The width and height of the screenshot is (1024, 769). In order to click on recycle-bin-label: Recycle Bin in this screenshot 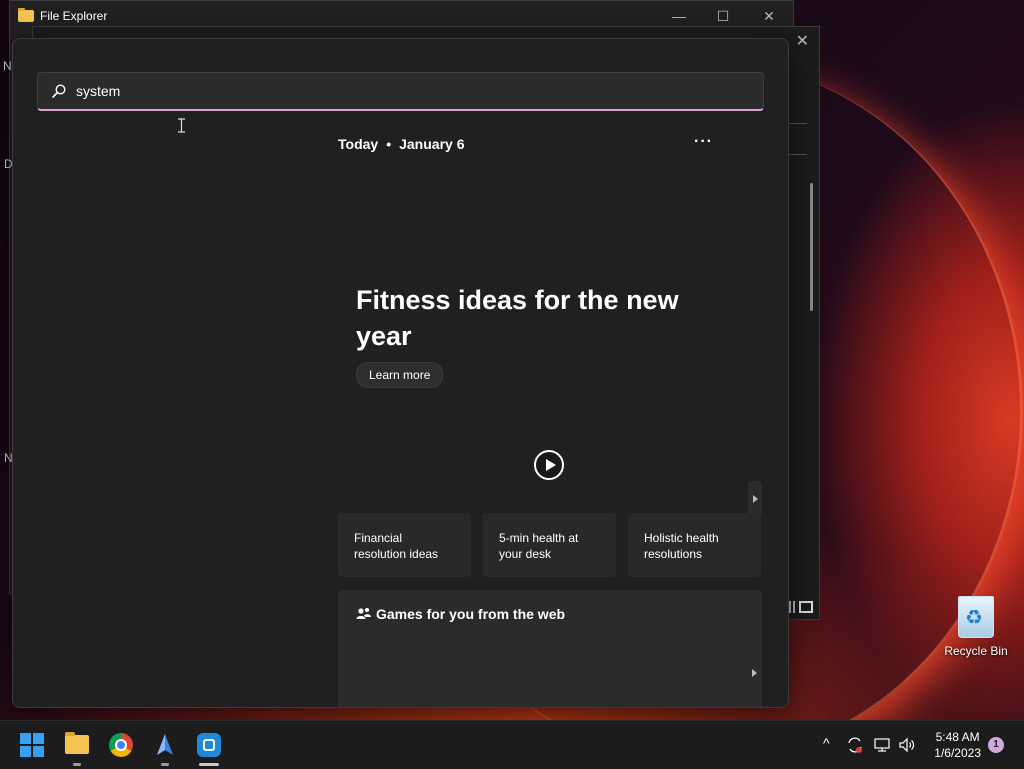, I will do `click(976, 651)`.